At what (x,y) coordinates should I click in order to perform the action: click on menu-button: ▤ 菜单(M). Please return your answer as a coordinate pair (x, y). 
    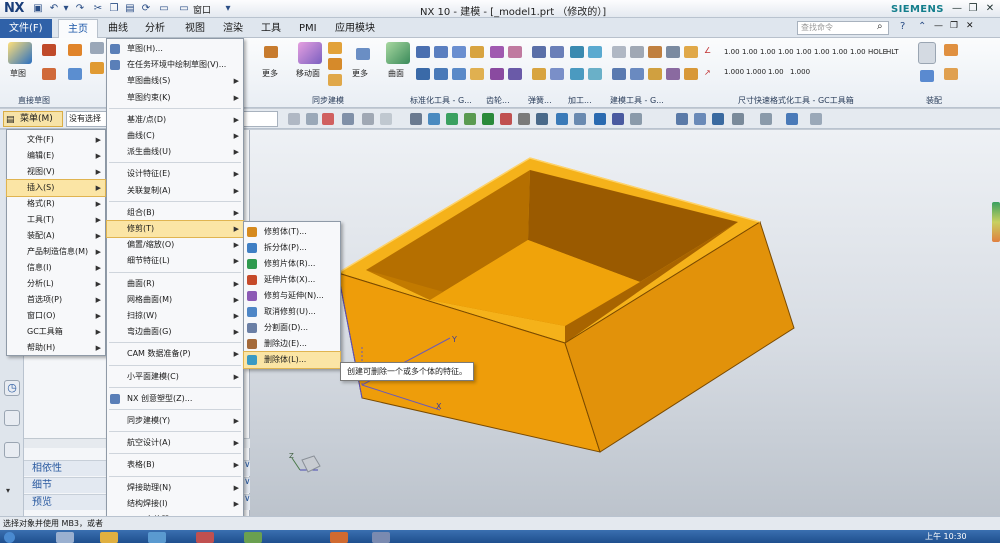
    Looking at the image, I should click on (33, 119).